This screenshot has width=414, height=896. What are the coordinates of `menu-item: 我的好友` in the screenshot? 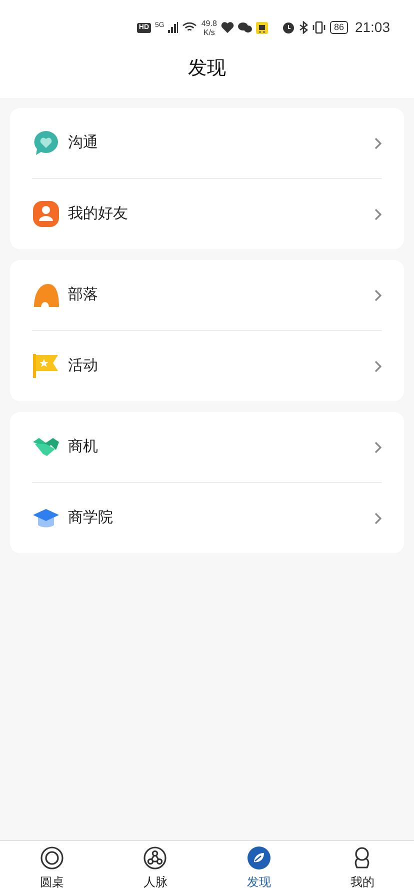 It's located at (207, 214).